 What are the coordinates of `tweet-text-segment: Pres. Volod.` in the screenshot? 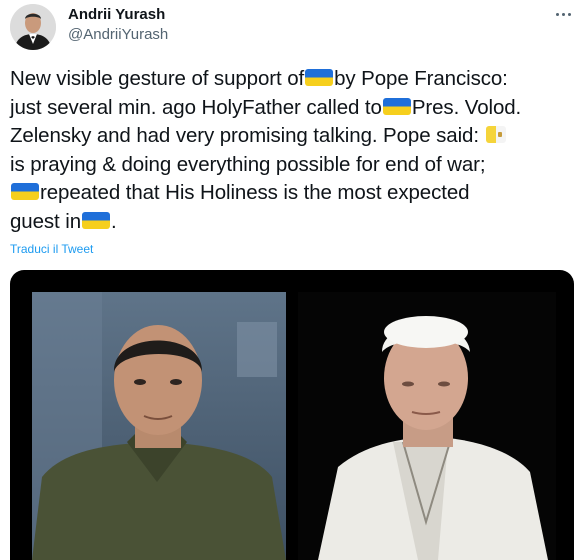 It's located at (466, 107).